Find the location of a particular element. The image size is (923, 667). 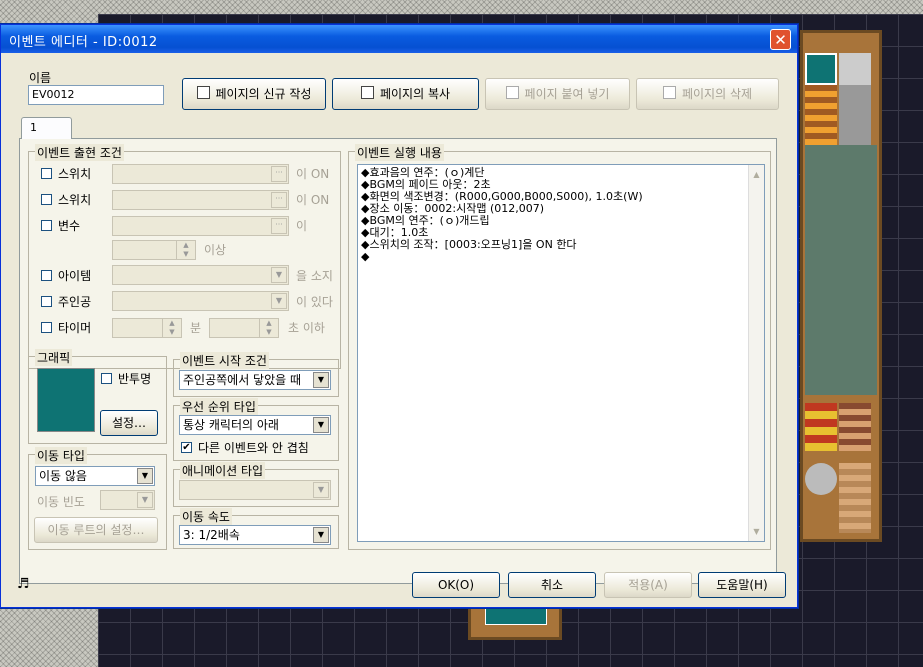

paste-page-icon is located at coordinates (512, 92).